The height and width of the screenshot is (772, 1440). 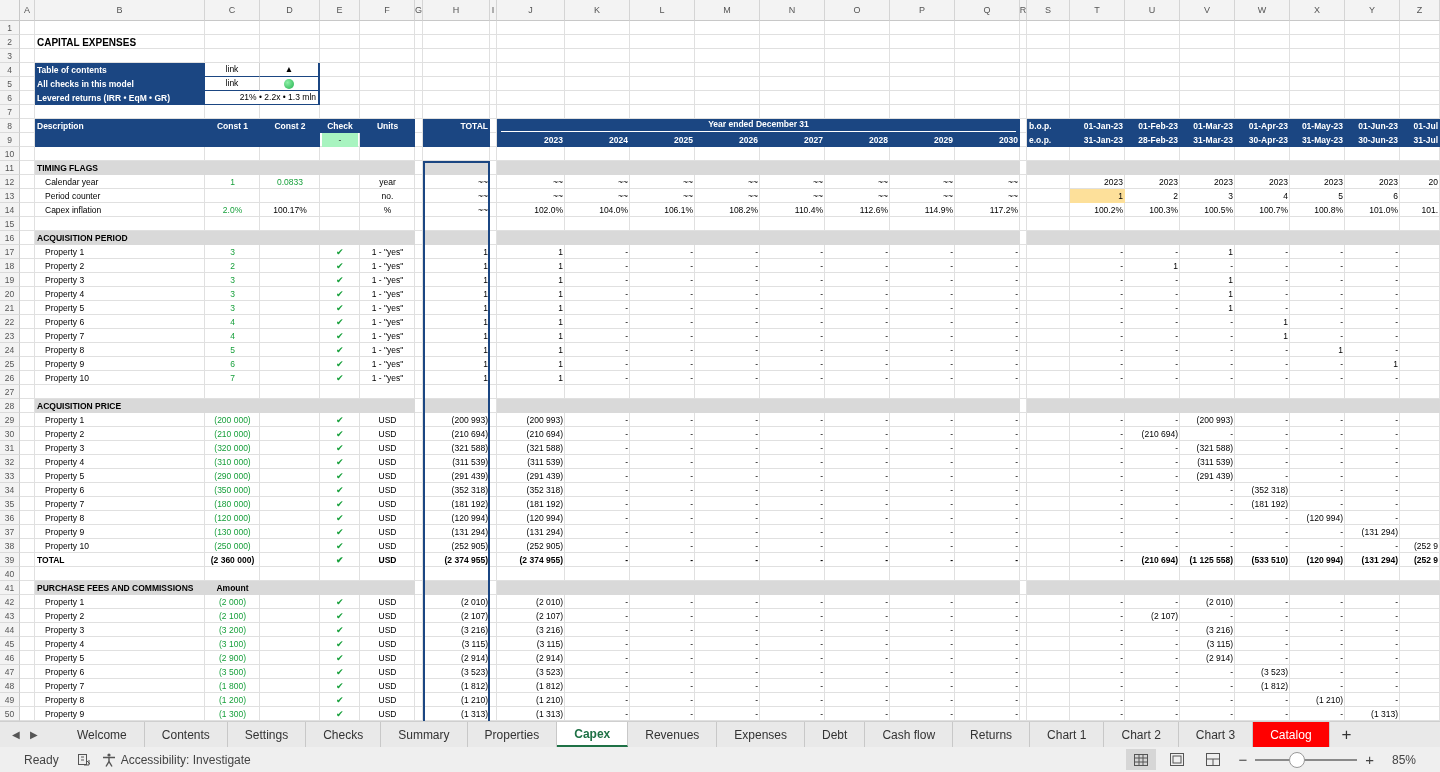 I want to click on row-header: 10, so click(x=10, y=154).